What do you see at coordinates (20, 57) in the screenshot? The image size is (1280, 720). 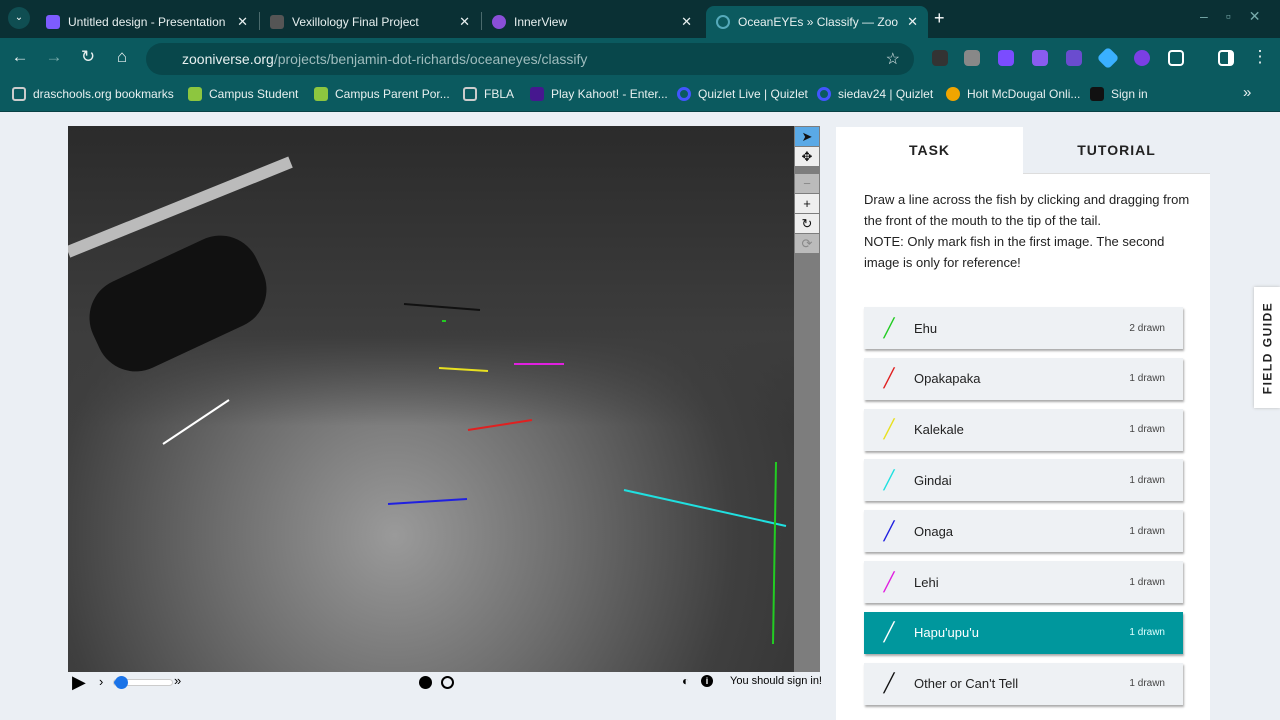 I see `back-icon: ←` at bounding box center [20, 57].